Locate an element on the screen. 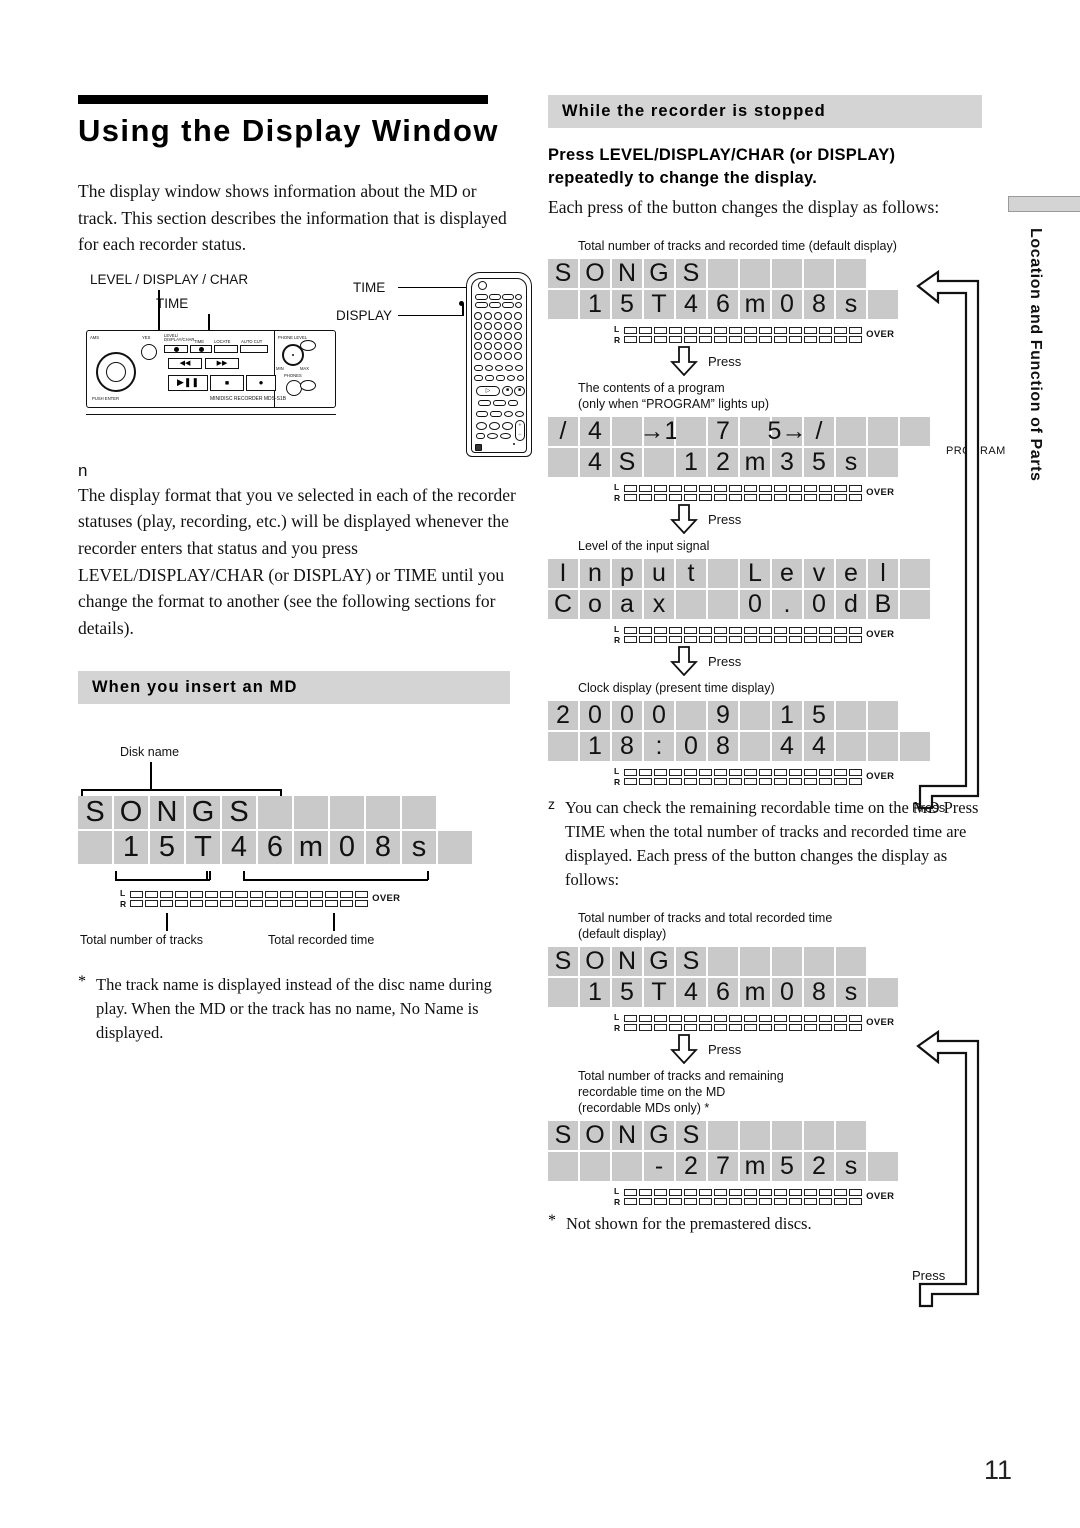  callout-total-time: Total recorded time is located at coordinates (321, 940).